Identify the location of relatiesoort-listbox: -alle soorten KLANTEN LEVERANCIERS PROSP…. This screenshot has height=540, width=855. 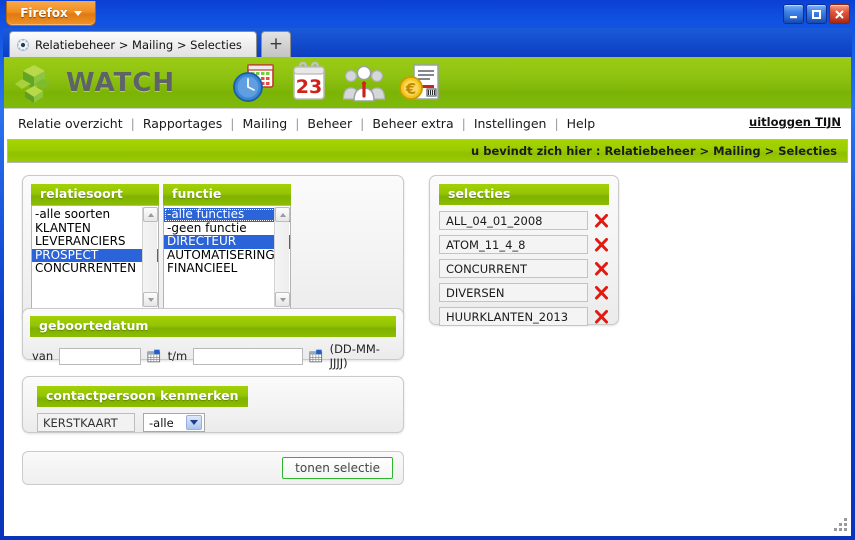
(95, 257).